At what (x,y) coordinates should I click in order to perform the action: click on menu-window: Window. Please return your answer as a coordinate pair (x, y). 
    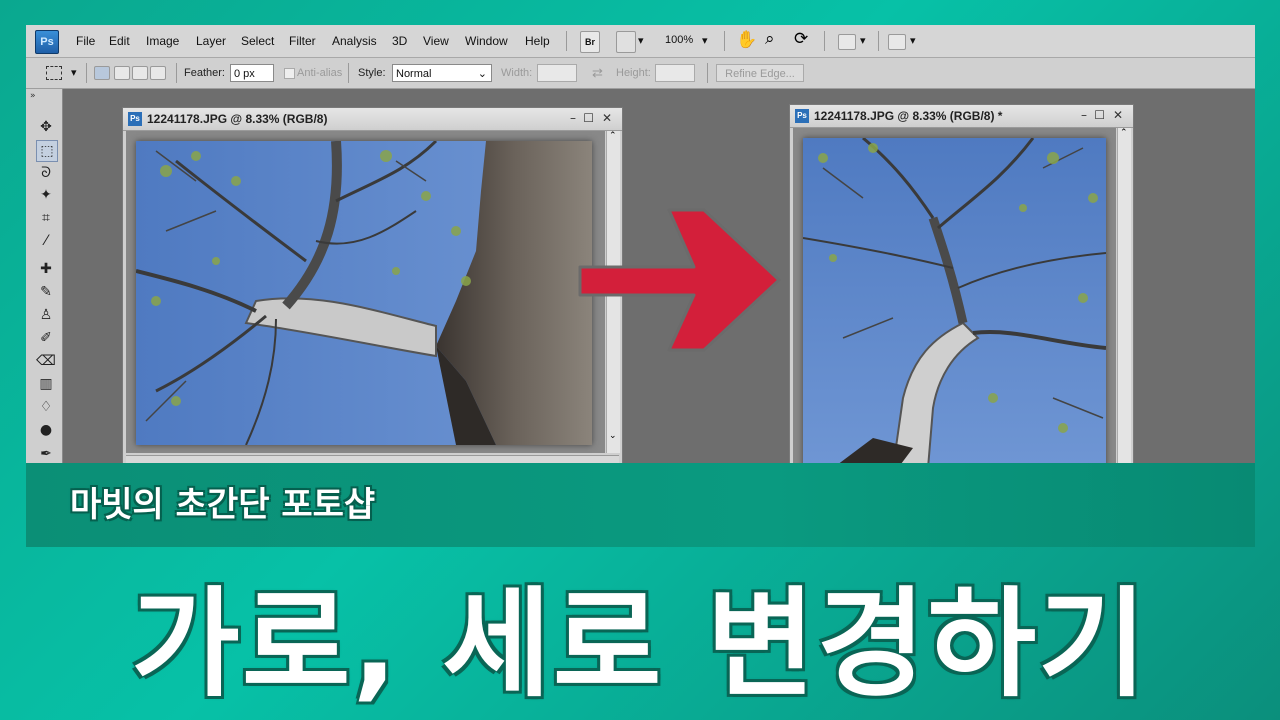
    Looking at the image, I should click on (486, 41).